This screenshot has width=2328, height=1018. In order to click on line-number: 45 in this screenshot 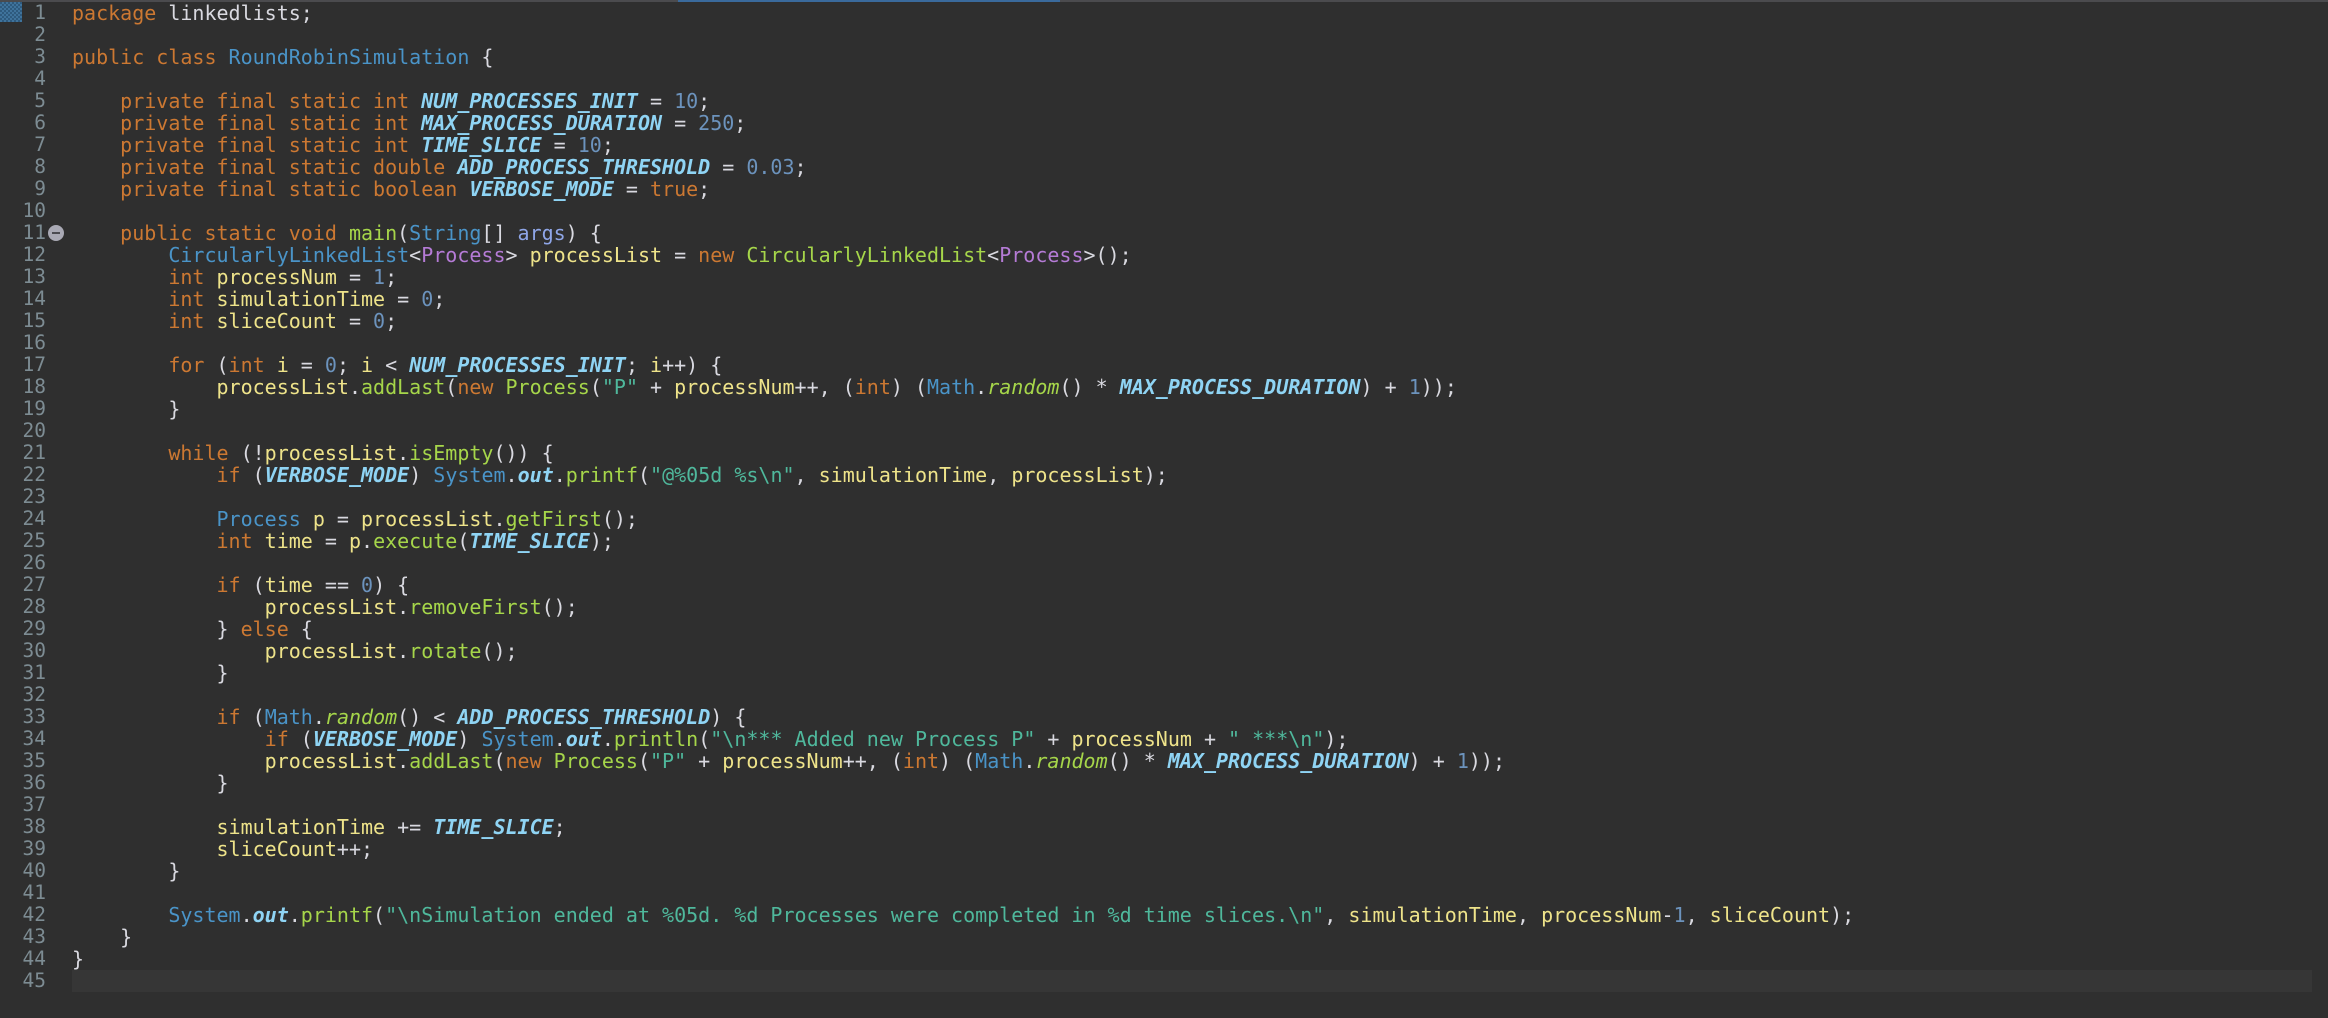, I will do `click(34, 980)`.